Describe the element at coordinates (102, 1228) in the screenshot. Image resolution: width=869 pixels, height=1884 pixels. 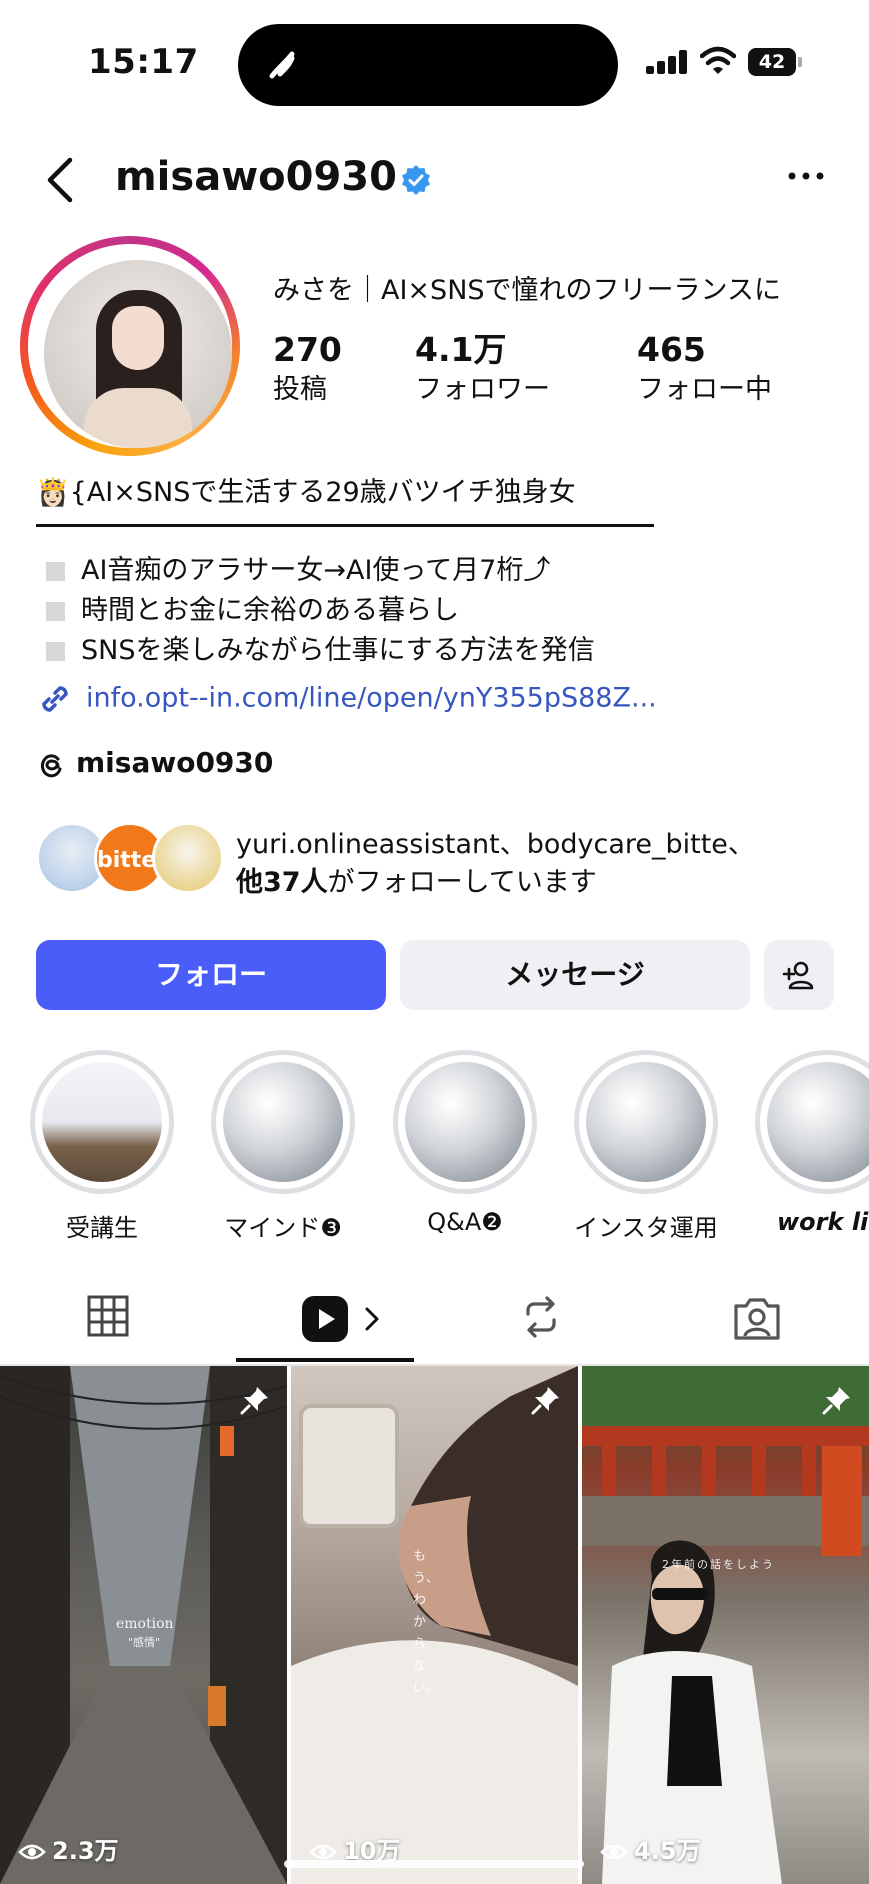
I see `highlight-label: 受講生` at that location.